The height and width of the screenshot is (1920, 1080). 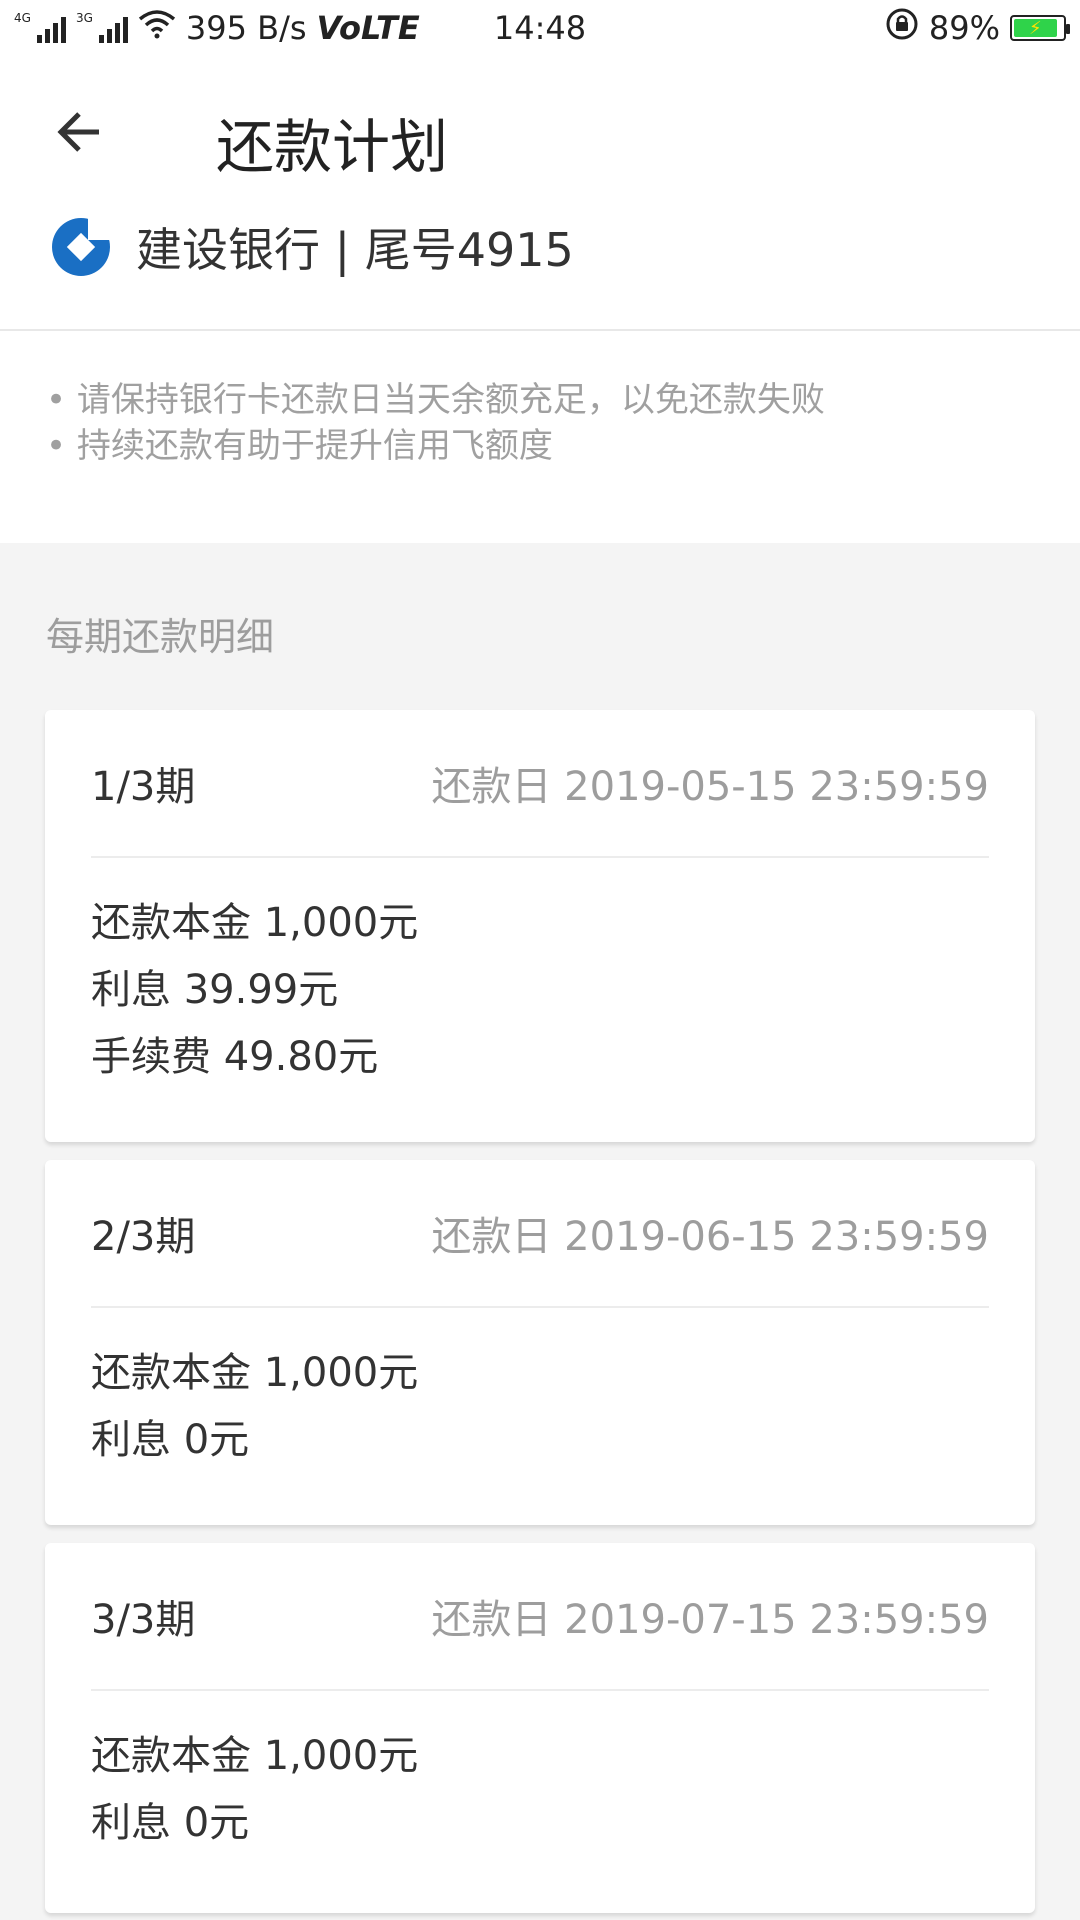 I want to click on status-left: 4G 3G 395 B/s VoLTE, so click(x=217, y=28).